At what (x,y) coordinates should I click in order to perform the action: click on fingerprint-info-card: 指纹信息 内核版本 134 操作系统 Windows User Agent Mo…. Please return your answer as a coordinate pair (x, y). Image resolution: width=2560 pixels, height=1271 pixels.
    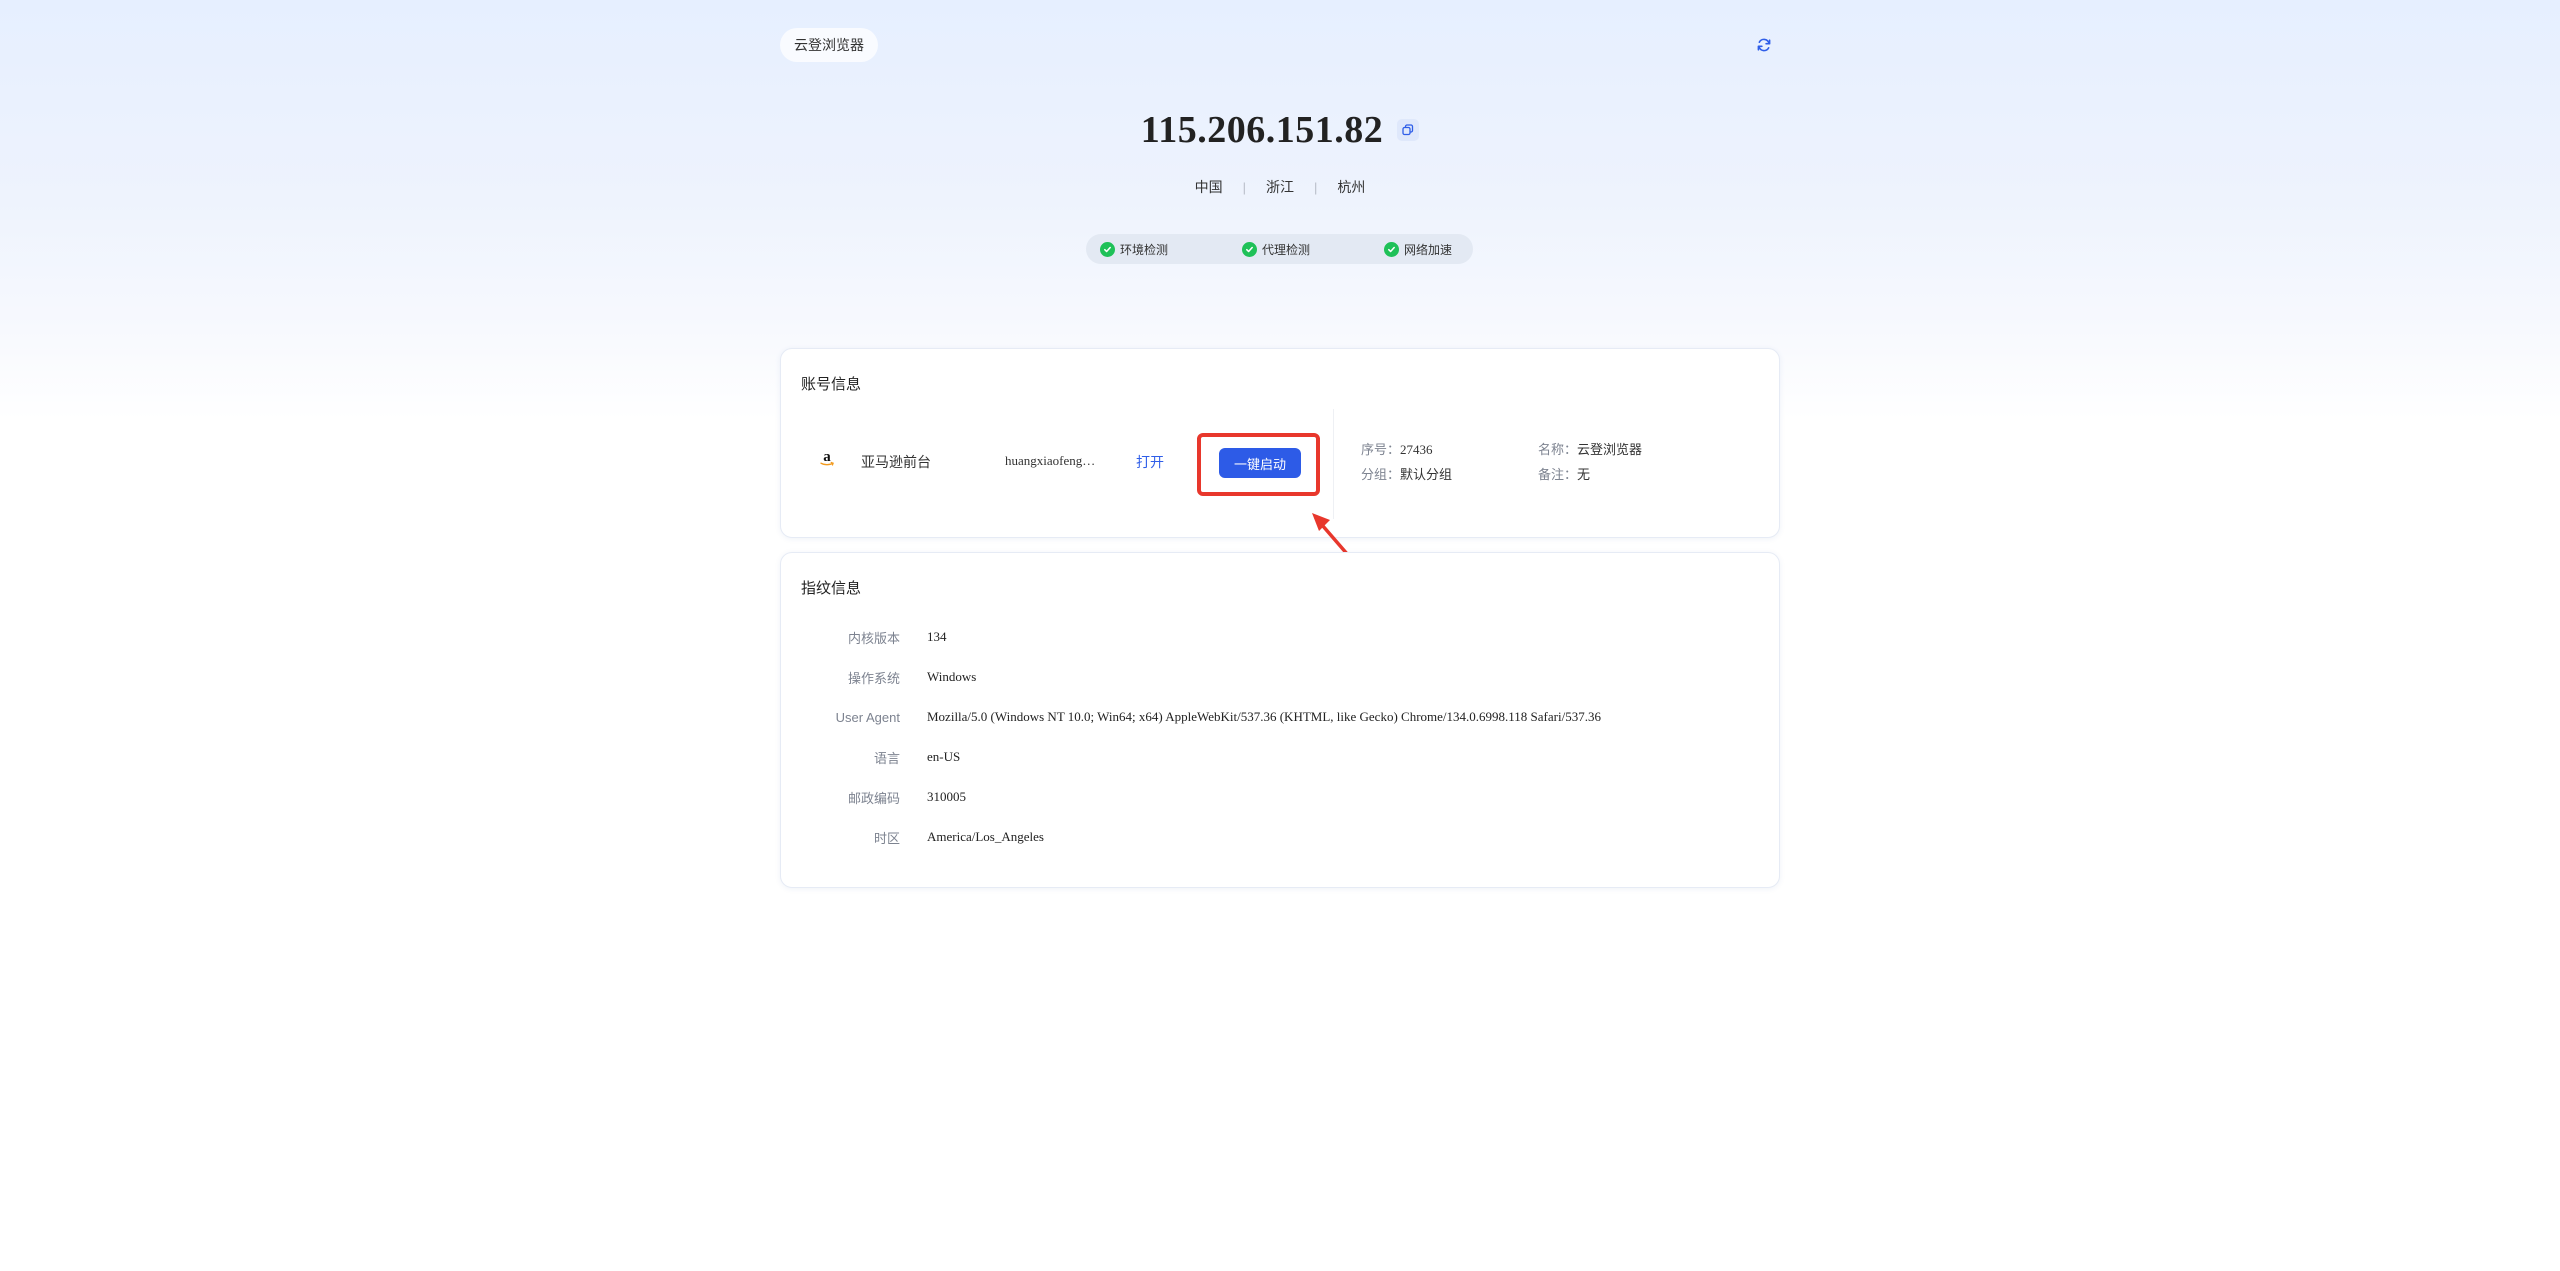
    Looking at the image, I should click on (1280, 720).